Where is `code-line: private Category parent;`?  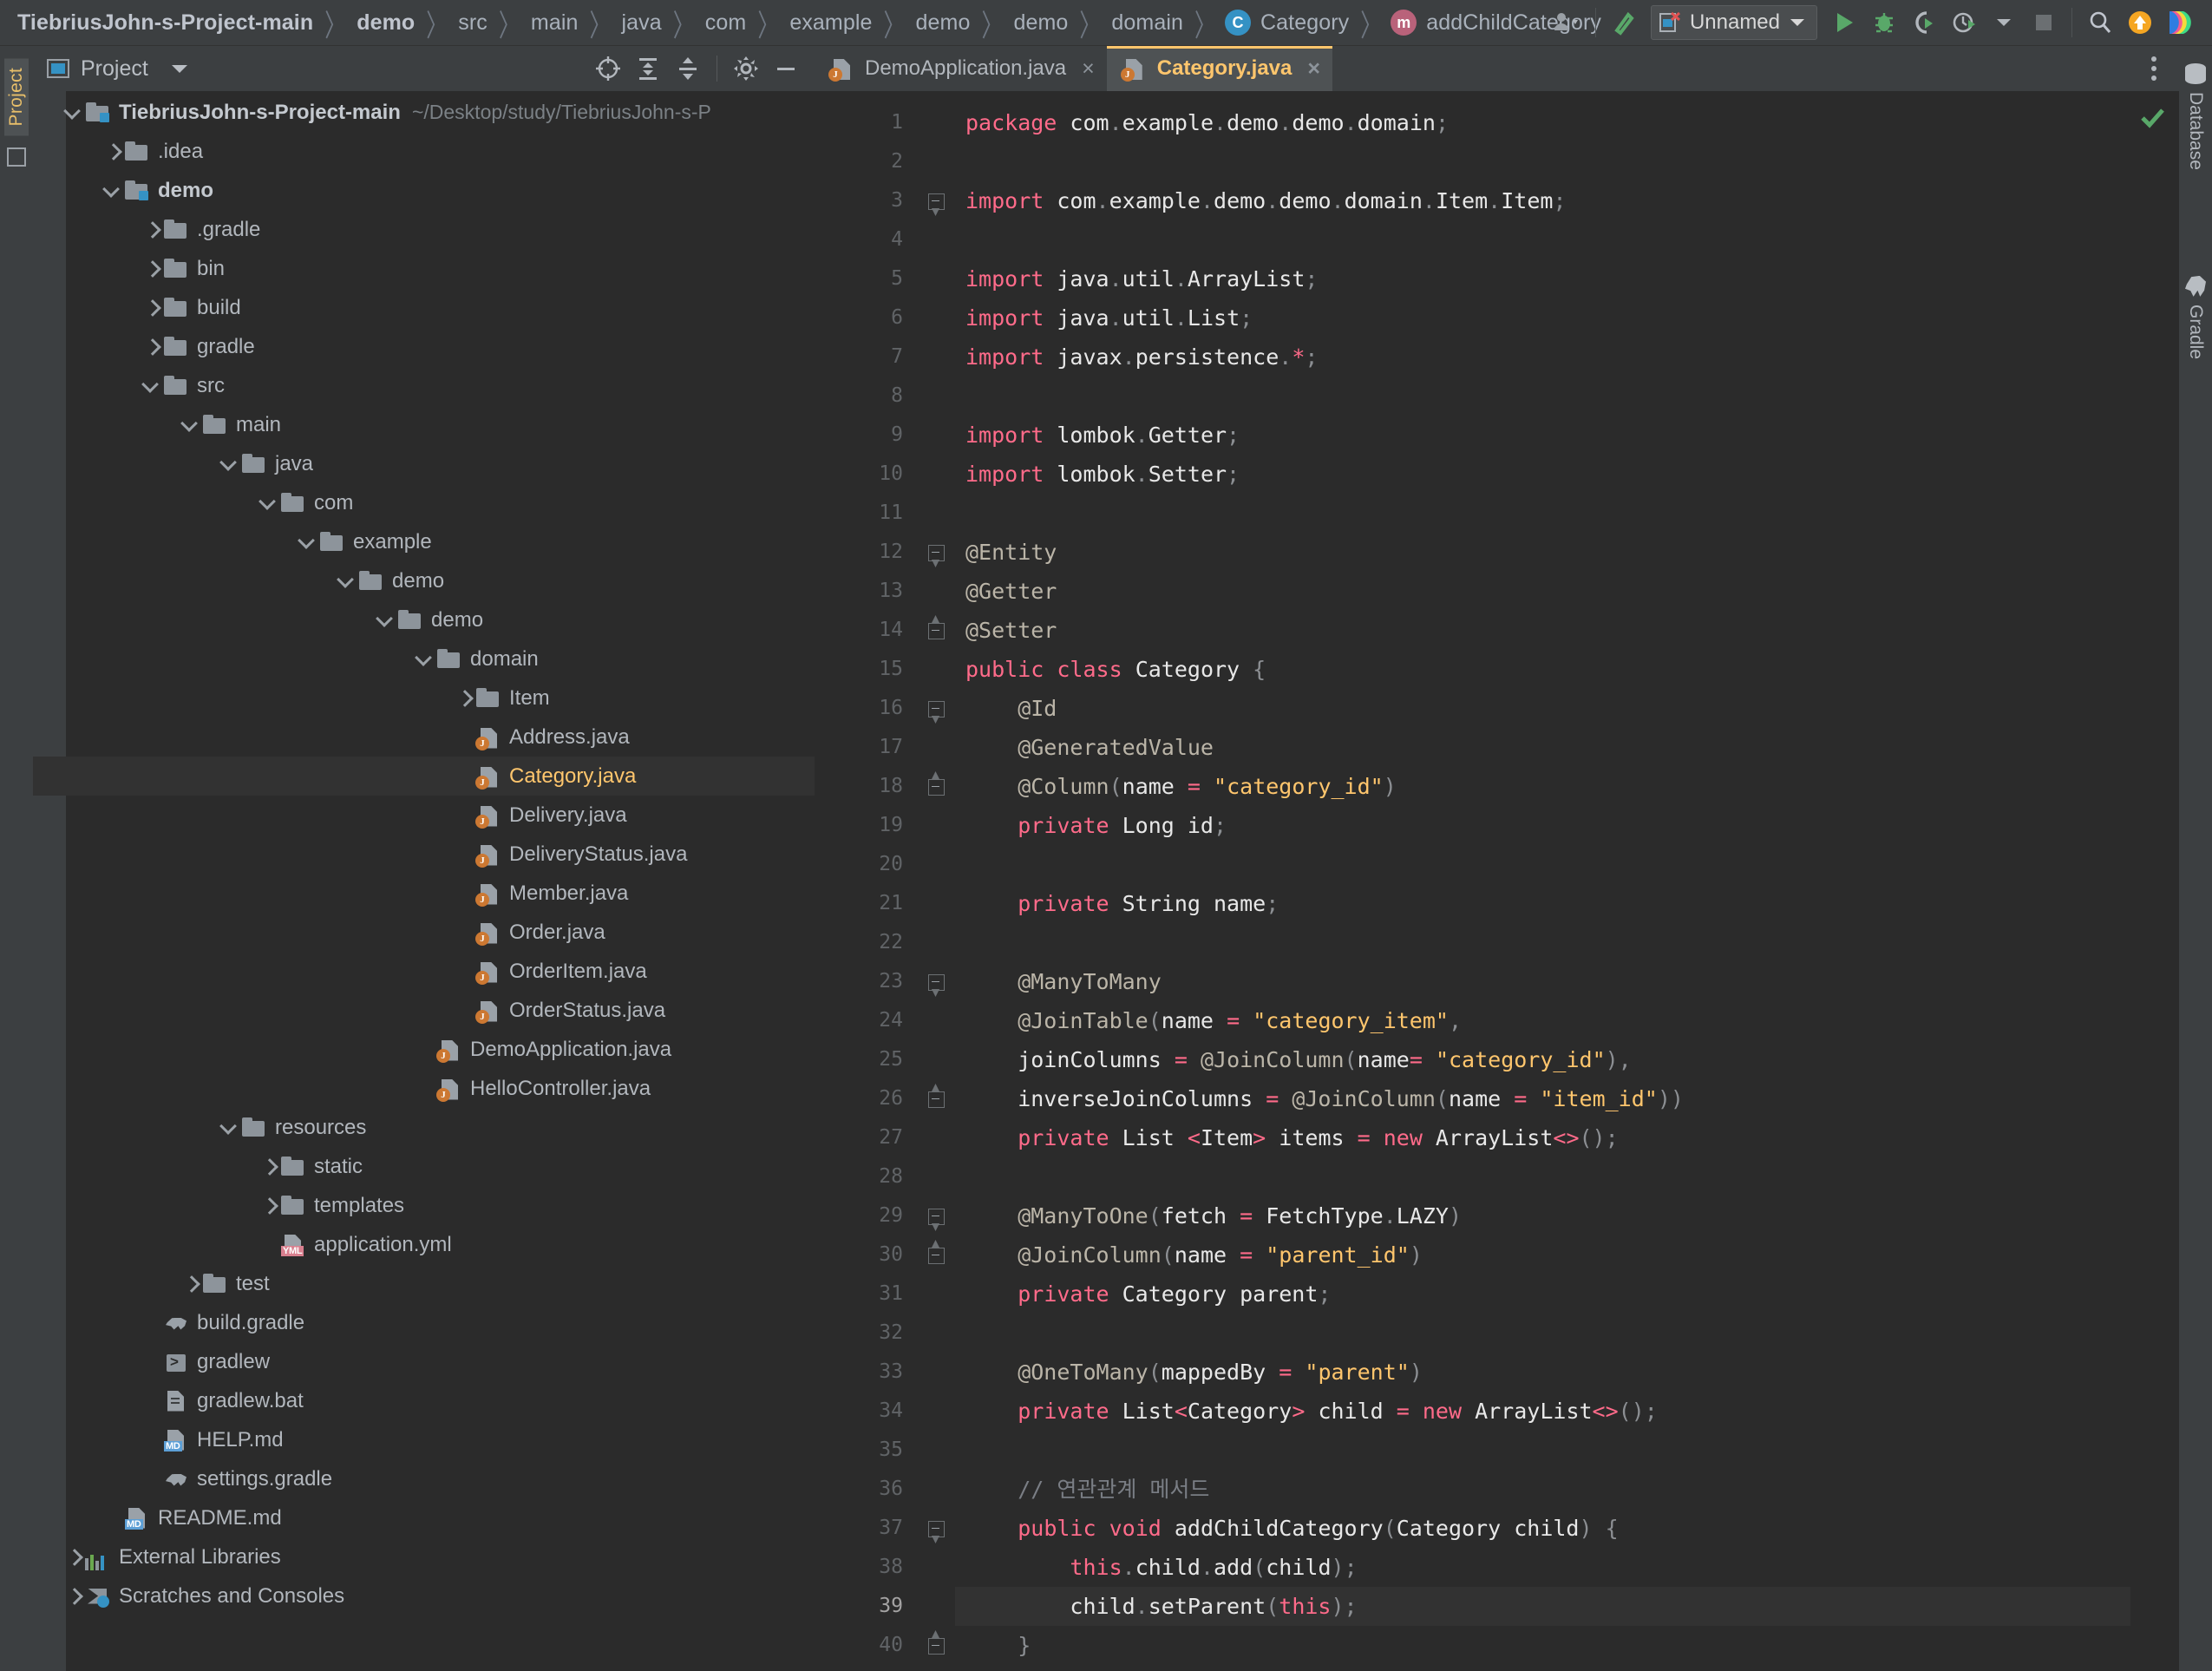
code-line: private Category parent; is located at coordinates (1542, 1294).